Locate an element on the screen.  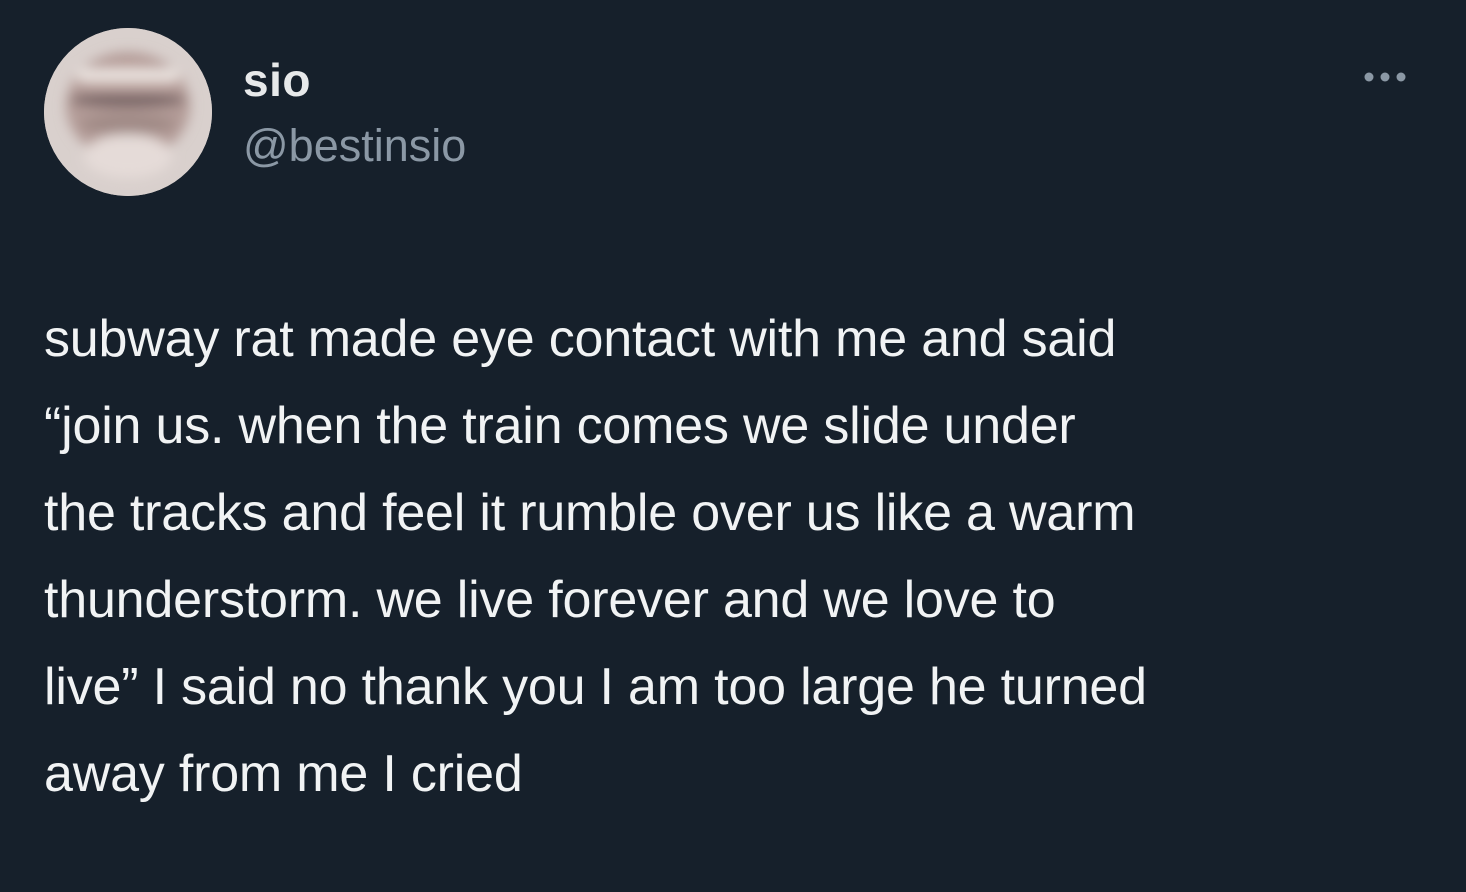
avatar is located at coordinates (128, 112).